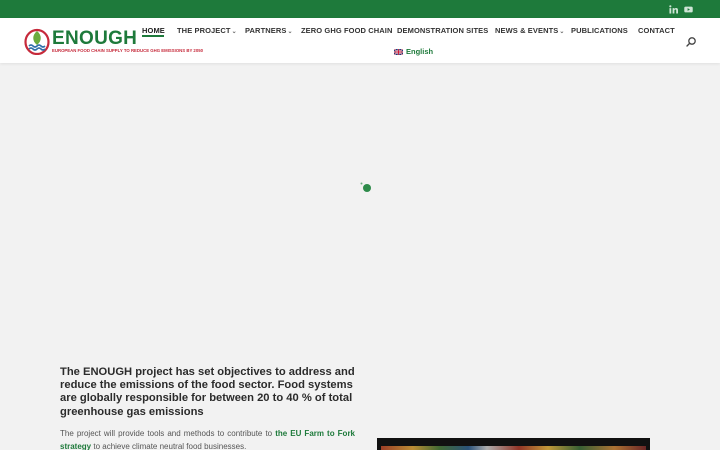  I want to click on nav-demonstration-sites-label: DEMONSTRATION SITES, so click(443, 30).